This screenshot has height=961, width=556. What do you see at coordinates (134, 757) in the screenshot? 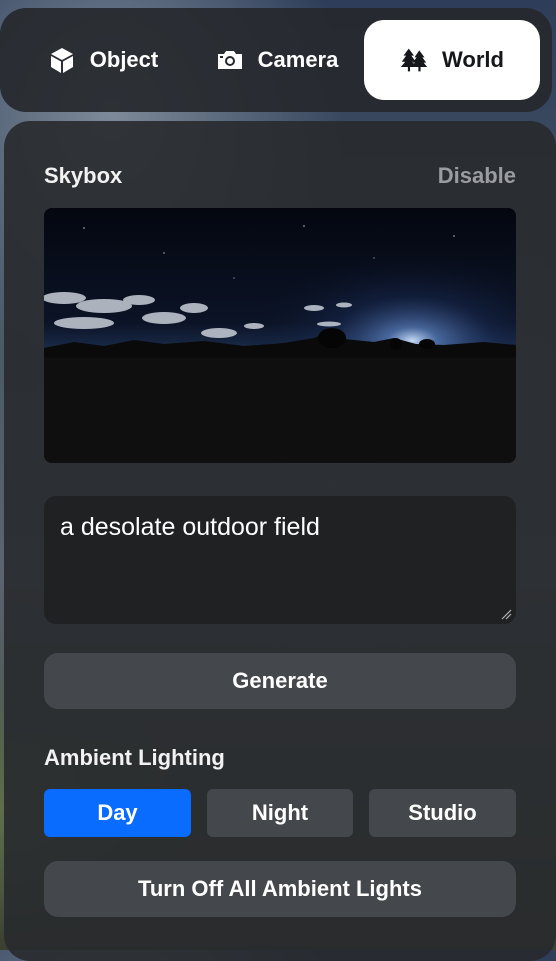
I see `ambient-lighting-title: Ambient Lighting` at bounding box center [134, 757].